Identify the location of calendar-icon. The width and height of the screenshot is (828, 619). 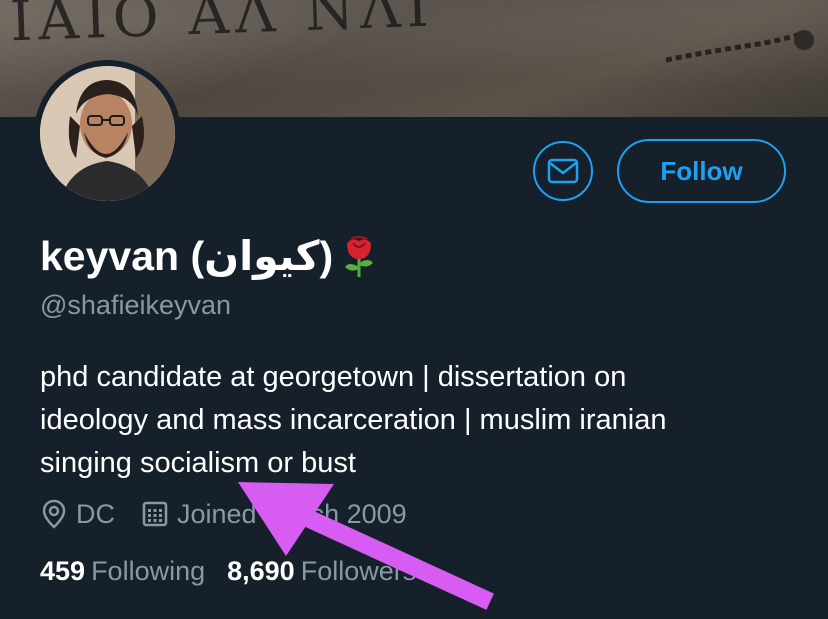
(155, 514).